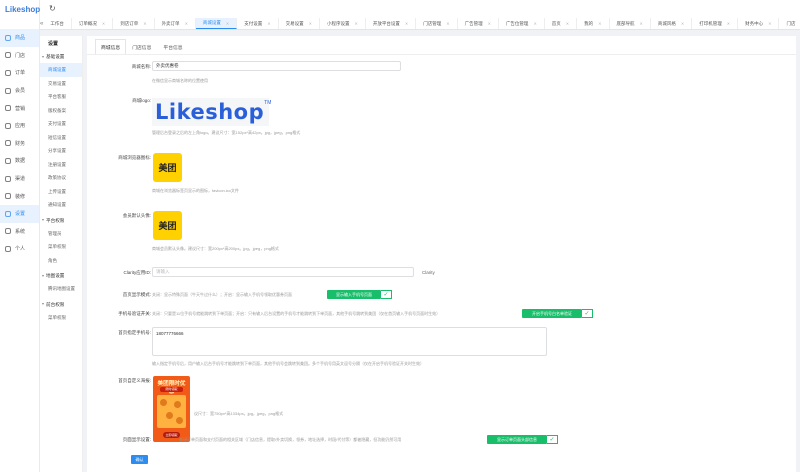  I want to click on submit-button: 确认, so click(139, 459).